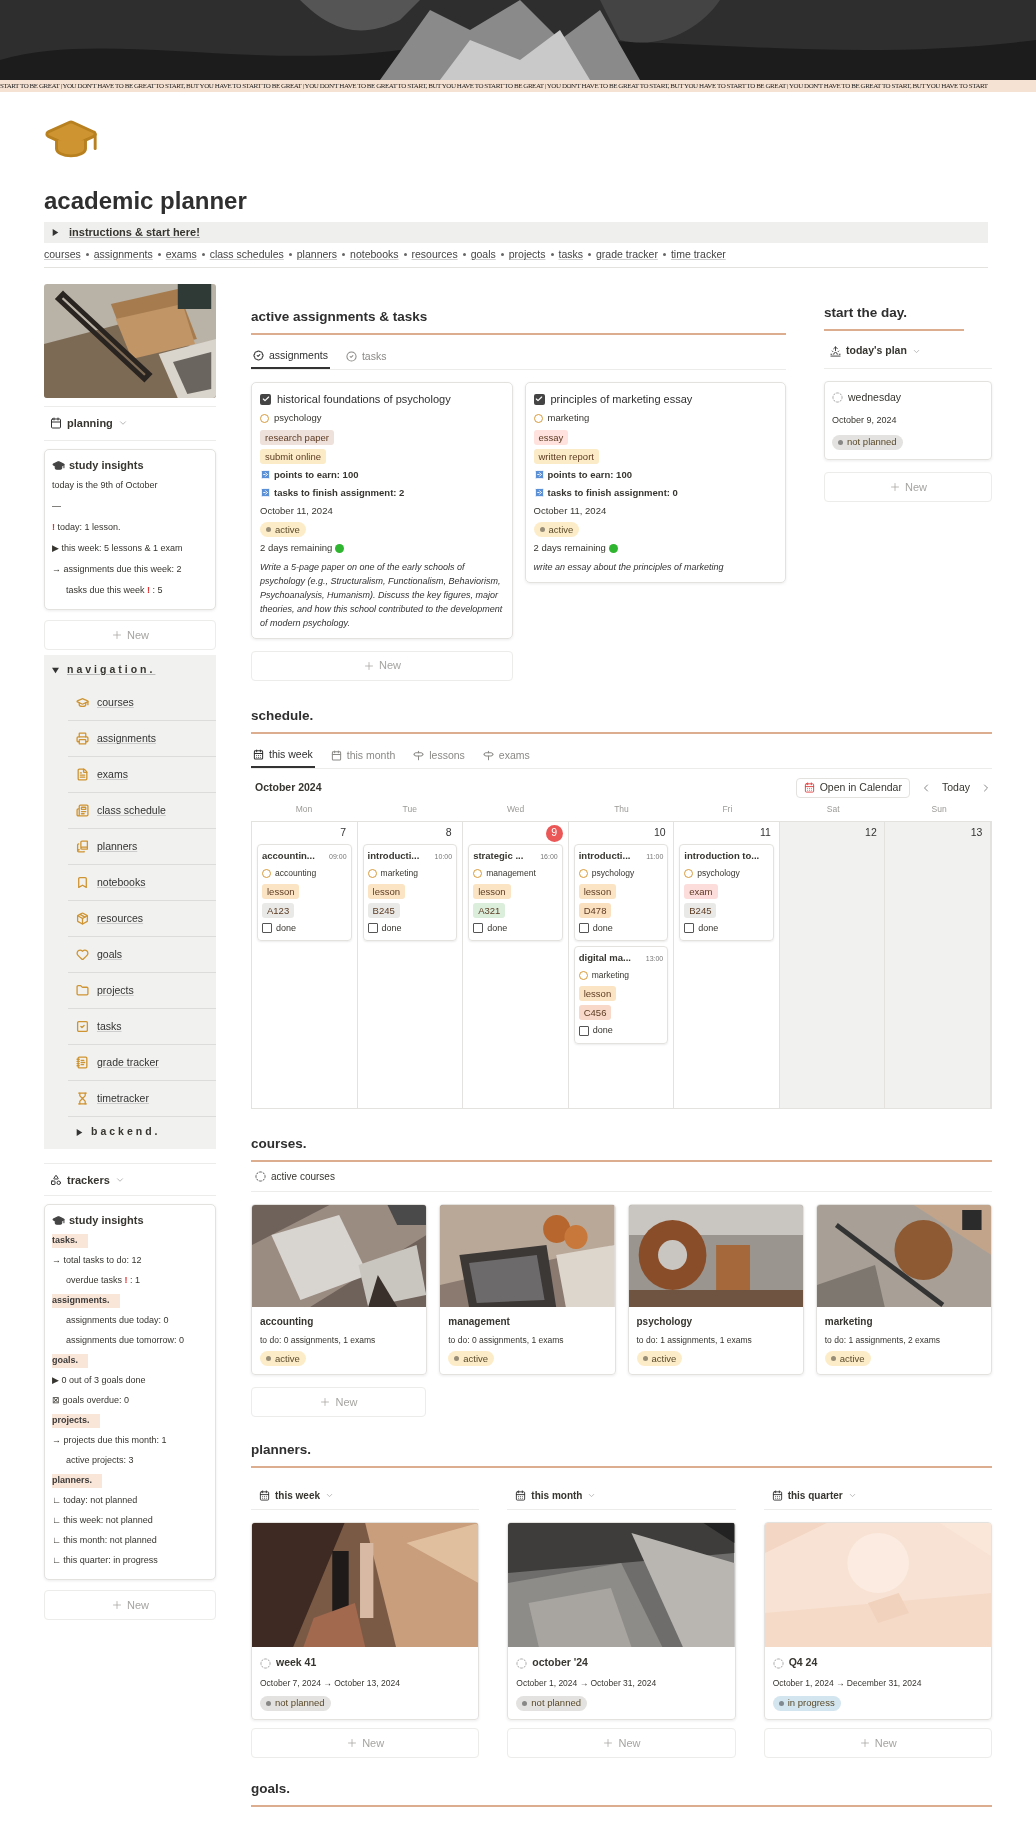 Image resolution: width=1036 pixels, height=1844 pixels. Describe the element at coordinates (715, 1289) in the screenshot. I see `course-card: psychology to do: 1 assignments, 1 exams active` at that location.